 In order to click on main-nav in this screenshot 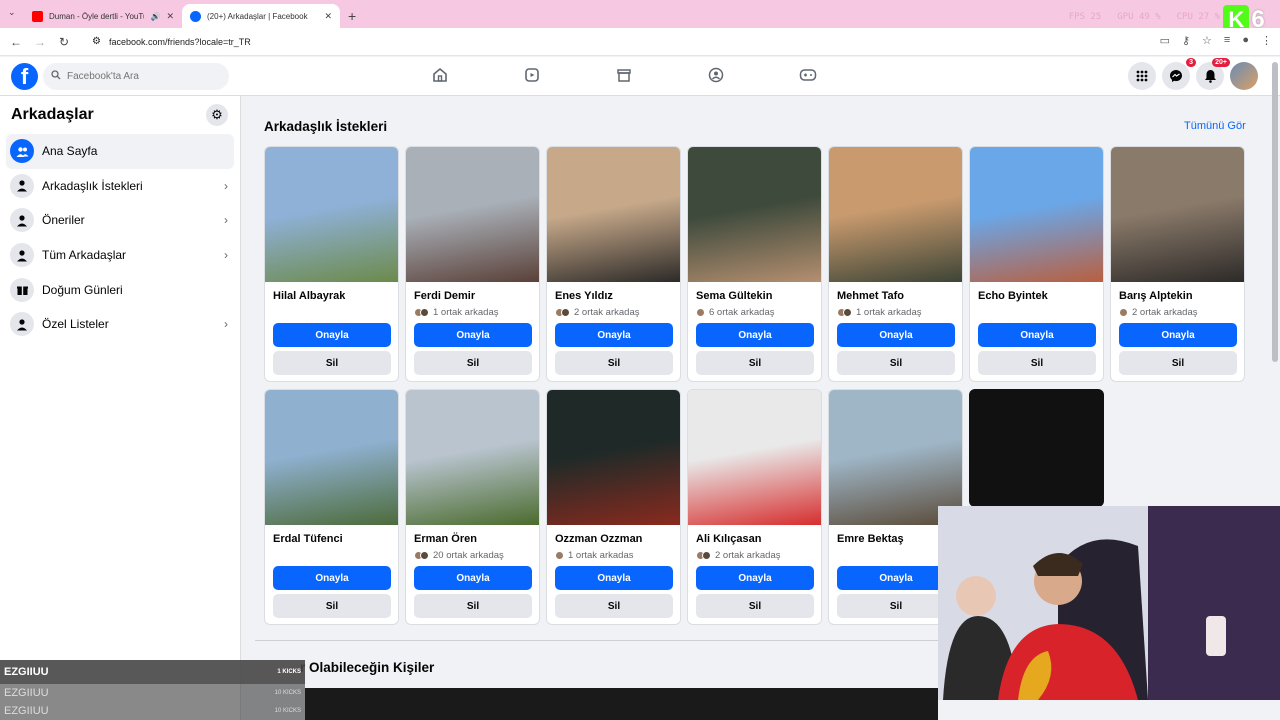, I will do `click(624, 75)`.